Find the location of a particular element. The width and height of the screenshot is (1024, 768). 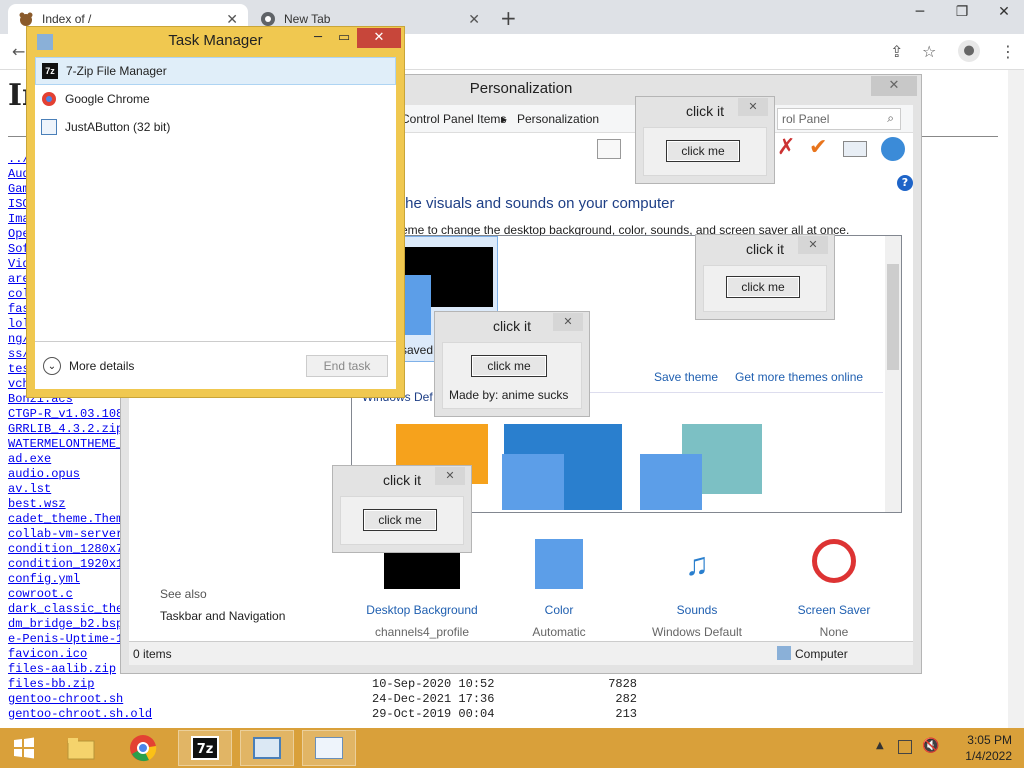

file-link: CTGP-R_v1.03.108 is located at coordinates (65, 414).